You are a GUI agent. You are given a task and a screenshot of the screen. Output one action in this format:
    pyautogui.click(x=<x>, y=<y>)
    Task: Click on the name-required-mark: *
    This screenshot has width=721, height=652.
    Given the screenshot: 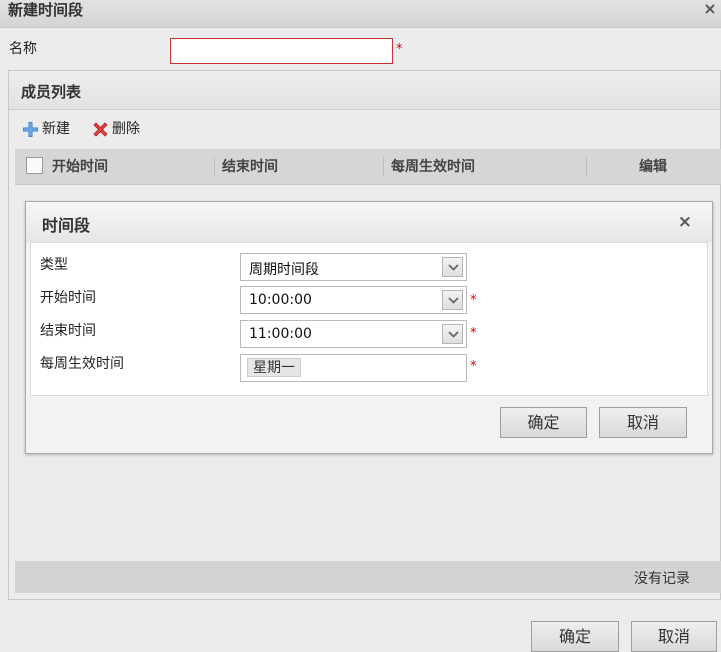 What is the action you would take?
    pyautogui.click(x=399, y=49)
    